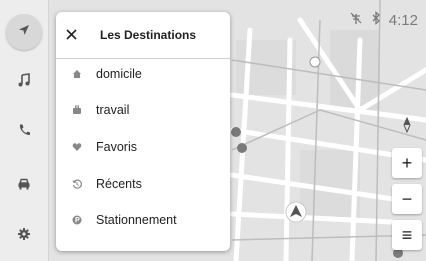 Image resolution: width=426 pixels, height=261 pixels. I want to click on phone-icon, so click(24, 132).